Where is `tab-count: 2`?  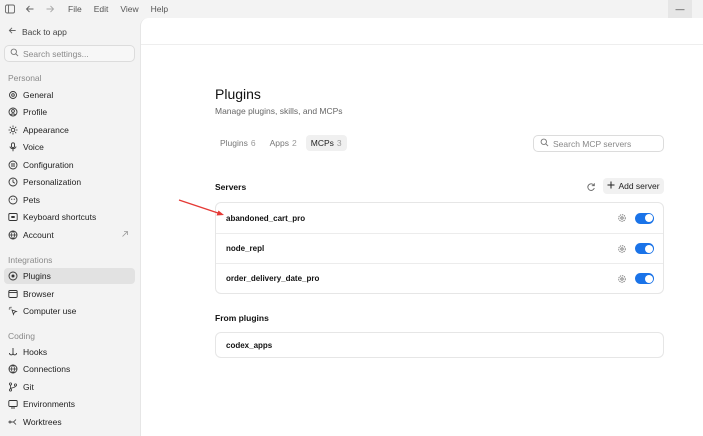 tab-count: 2 is located at coordinates (294, 143).